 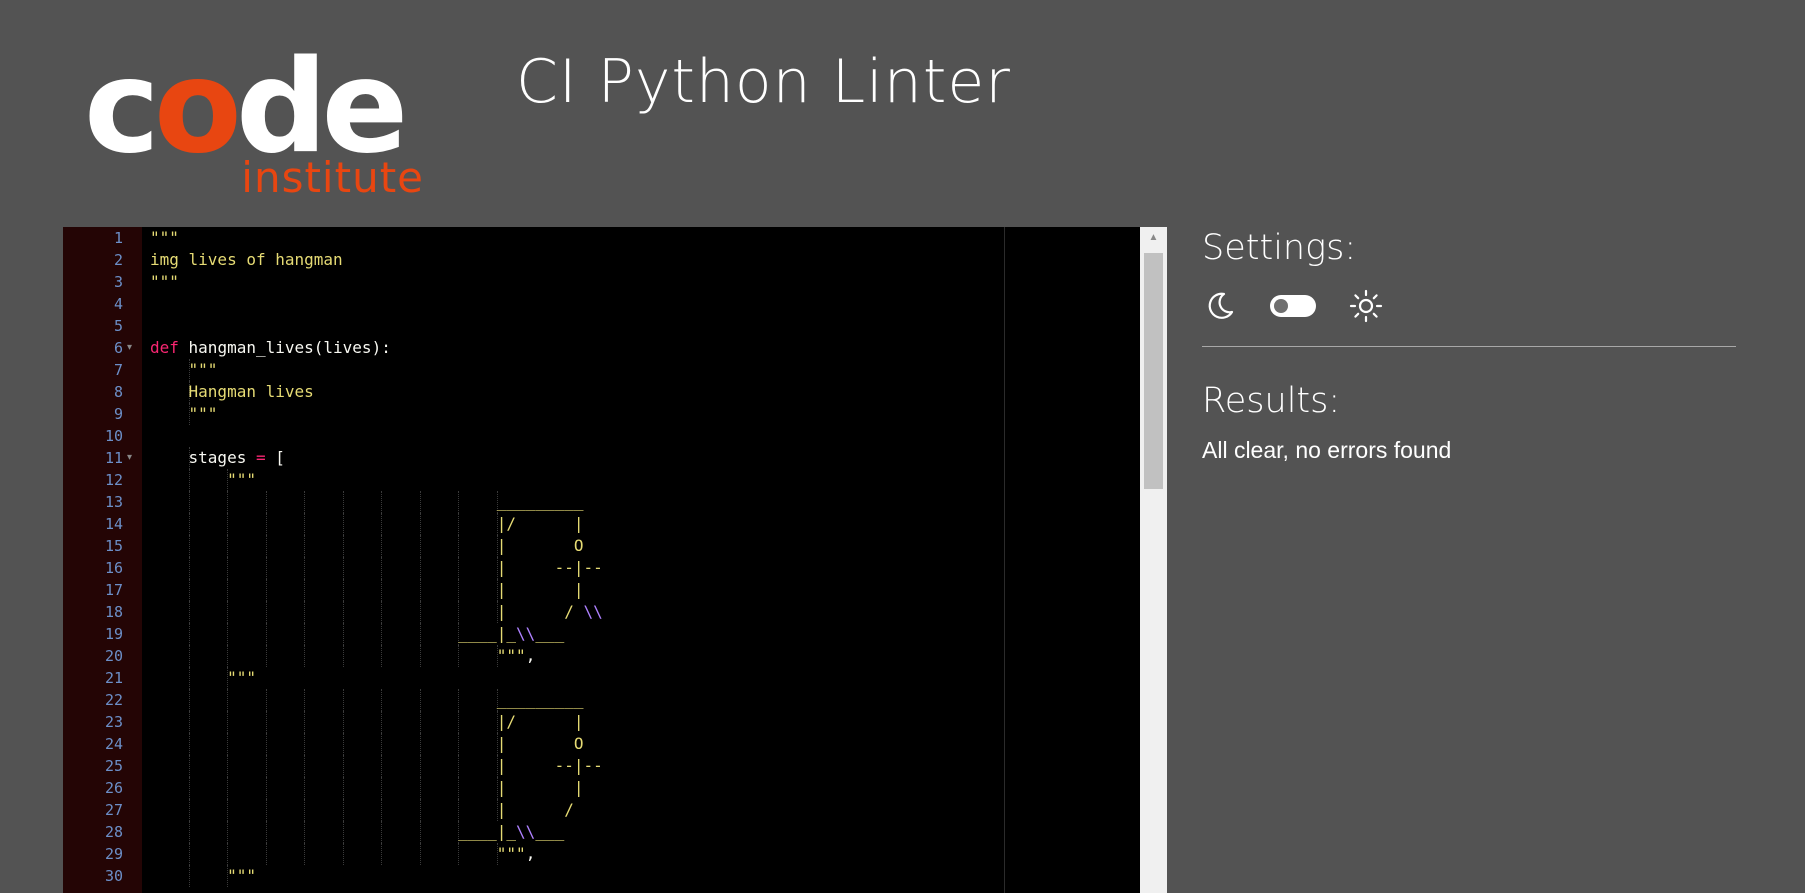 I want to click on code-line: def hangman_lives(lives):, so click(x=270, y=347).